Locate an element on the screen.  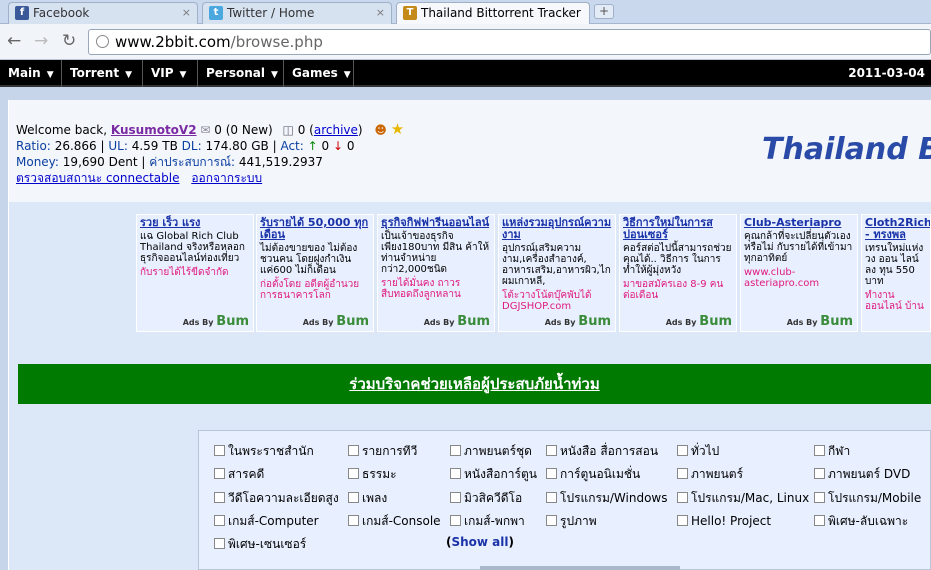
category-checkbox: ภาพยนตร์ DVD is located at coordinates (862, 474).